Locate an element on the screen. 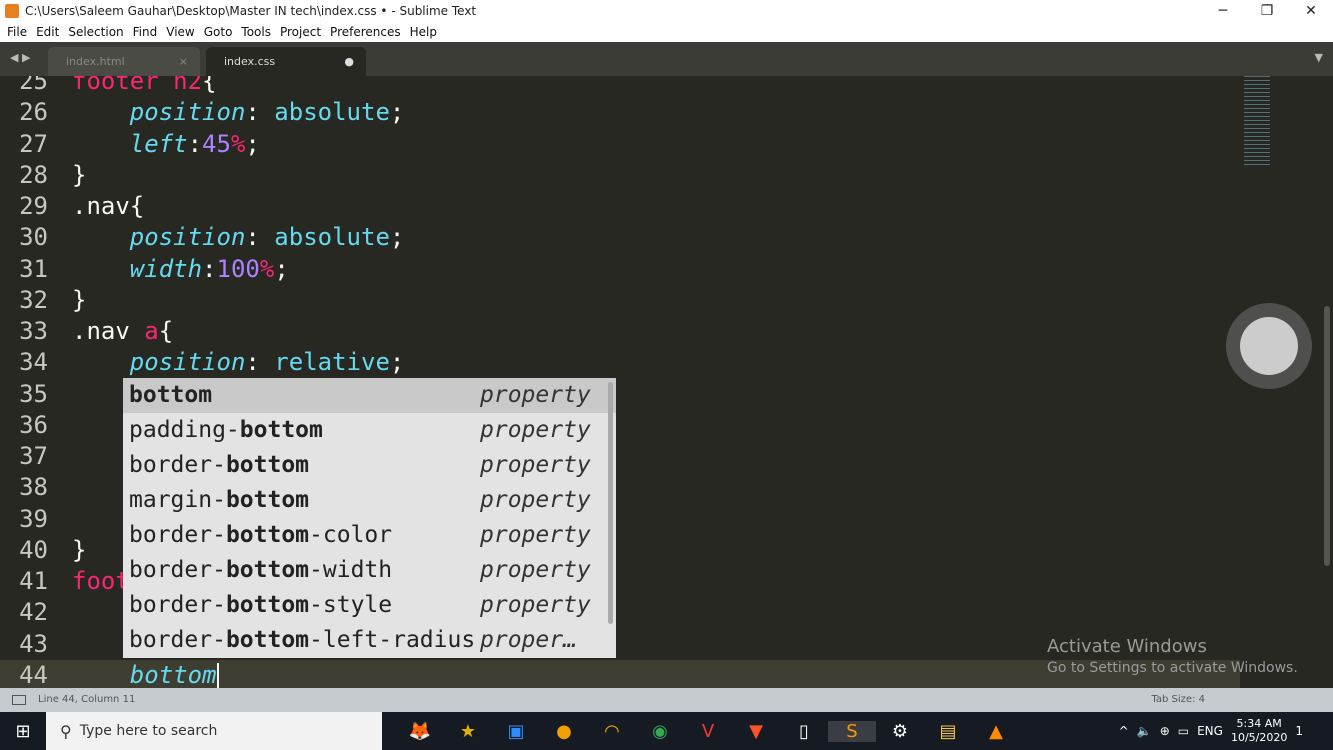 The width and height of the screenshot is (1333, 750). line-number: 30 is located at coordinates (33, 237).